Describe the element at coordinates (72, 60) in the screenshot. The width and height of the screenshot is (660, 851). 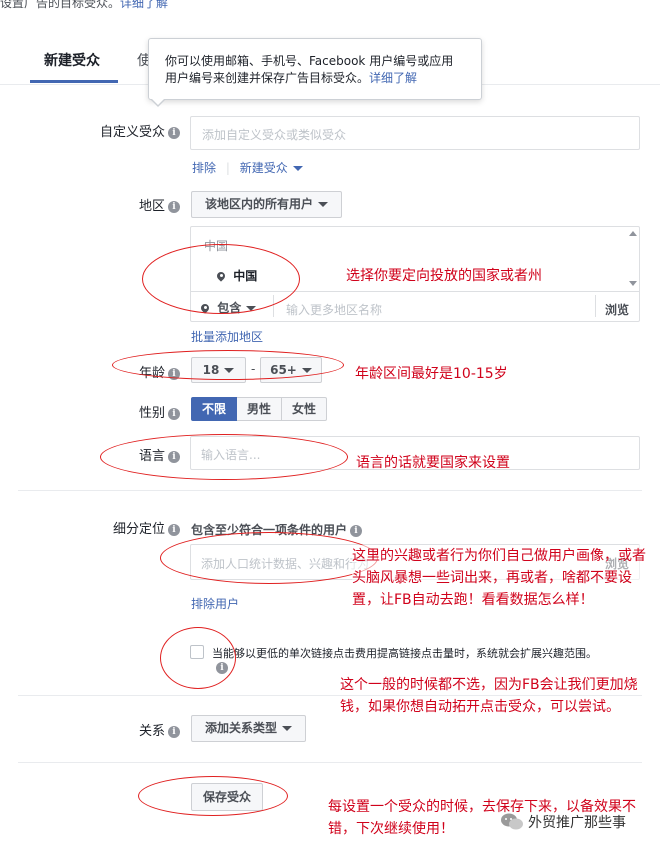
I see `tab-new-audience: 新建受众` at that location.